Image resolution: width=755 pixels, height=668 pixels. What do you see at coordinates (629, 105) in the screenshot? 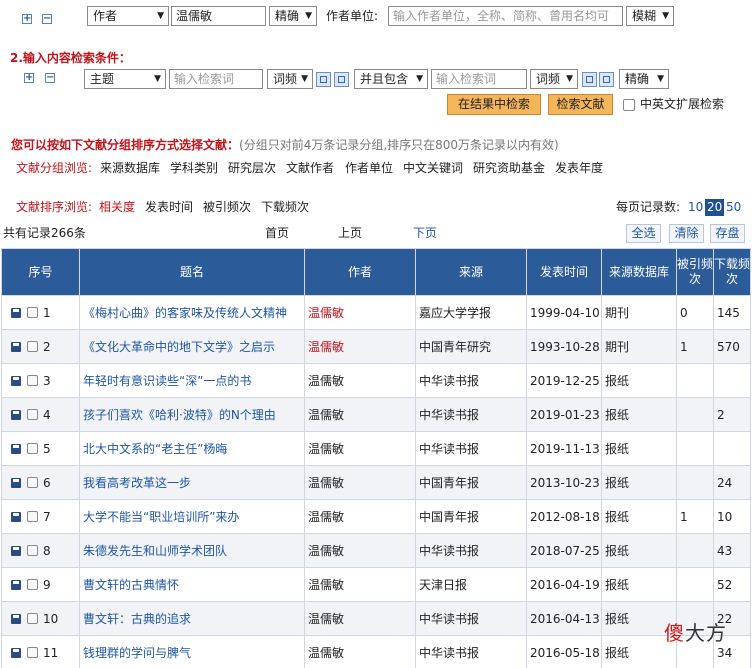
I see `cross-lang-checkbox` at bounding box center [629, 105].